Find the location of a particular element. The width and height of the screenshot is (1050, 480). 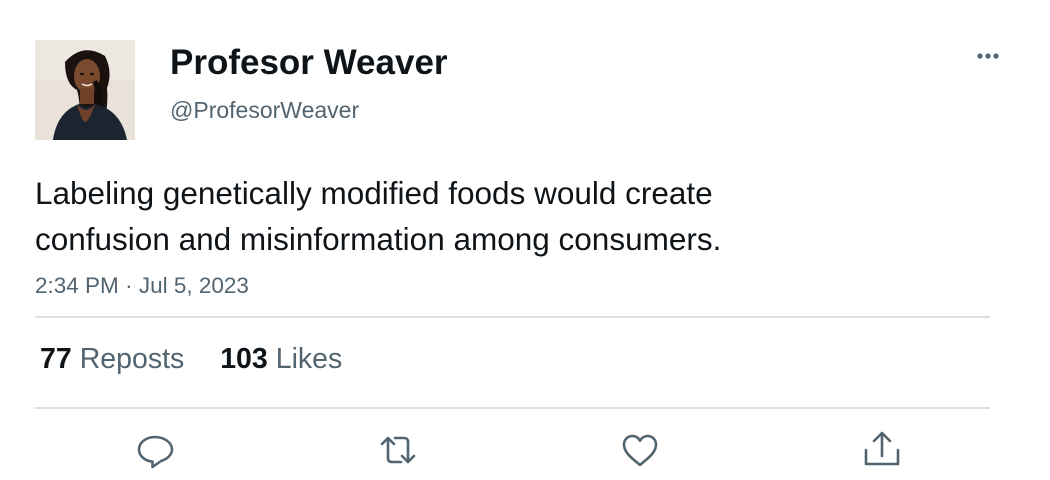

avatar is located at coordinates (85, 90).